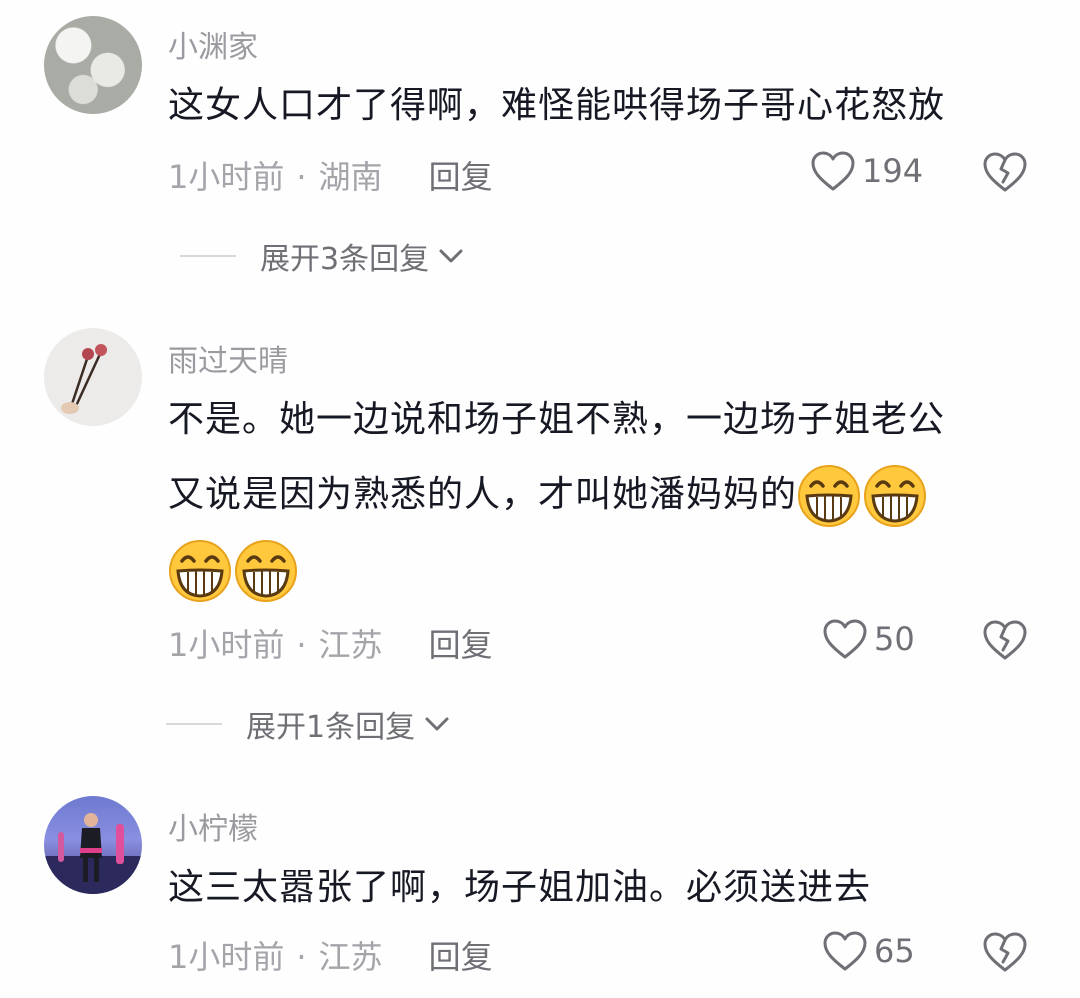 The width and height of the screenshot is (1080, 998). What do you see at coordinates (345, 259) in the screenshot?
I see `expand-replies-label: 展开3条回复` at bounding box center [345, 259].